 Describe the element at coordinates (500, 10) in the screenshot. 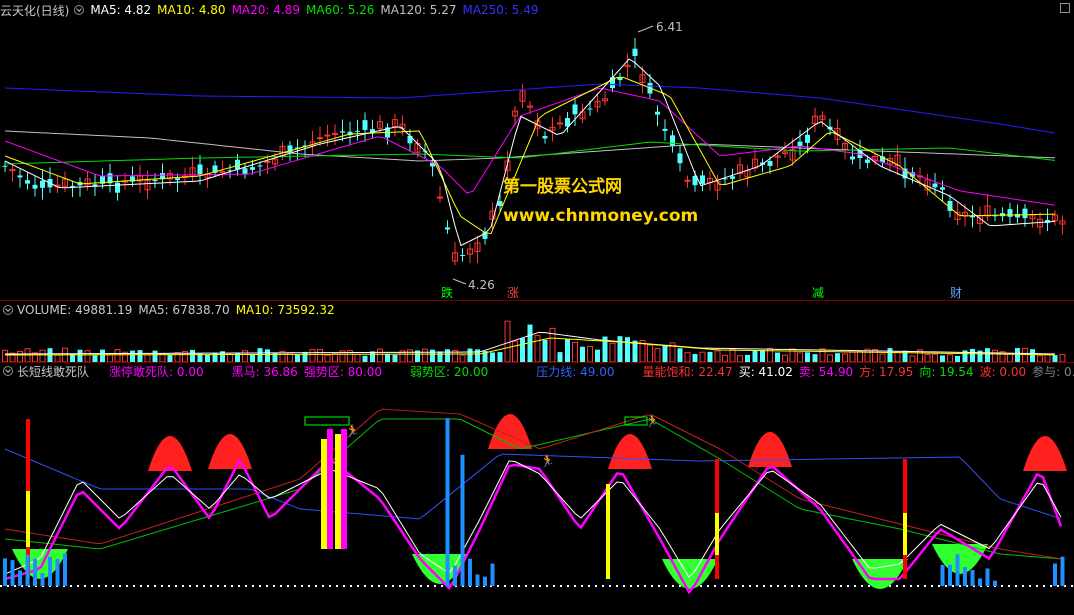

I see `ma250-label: MA250: 5.49` at that location.